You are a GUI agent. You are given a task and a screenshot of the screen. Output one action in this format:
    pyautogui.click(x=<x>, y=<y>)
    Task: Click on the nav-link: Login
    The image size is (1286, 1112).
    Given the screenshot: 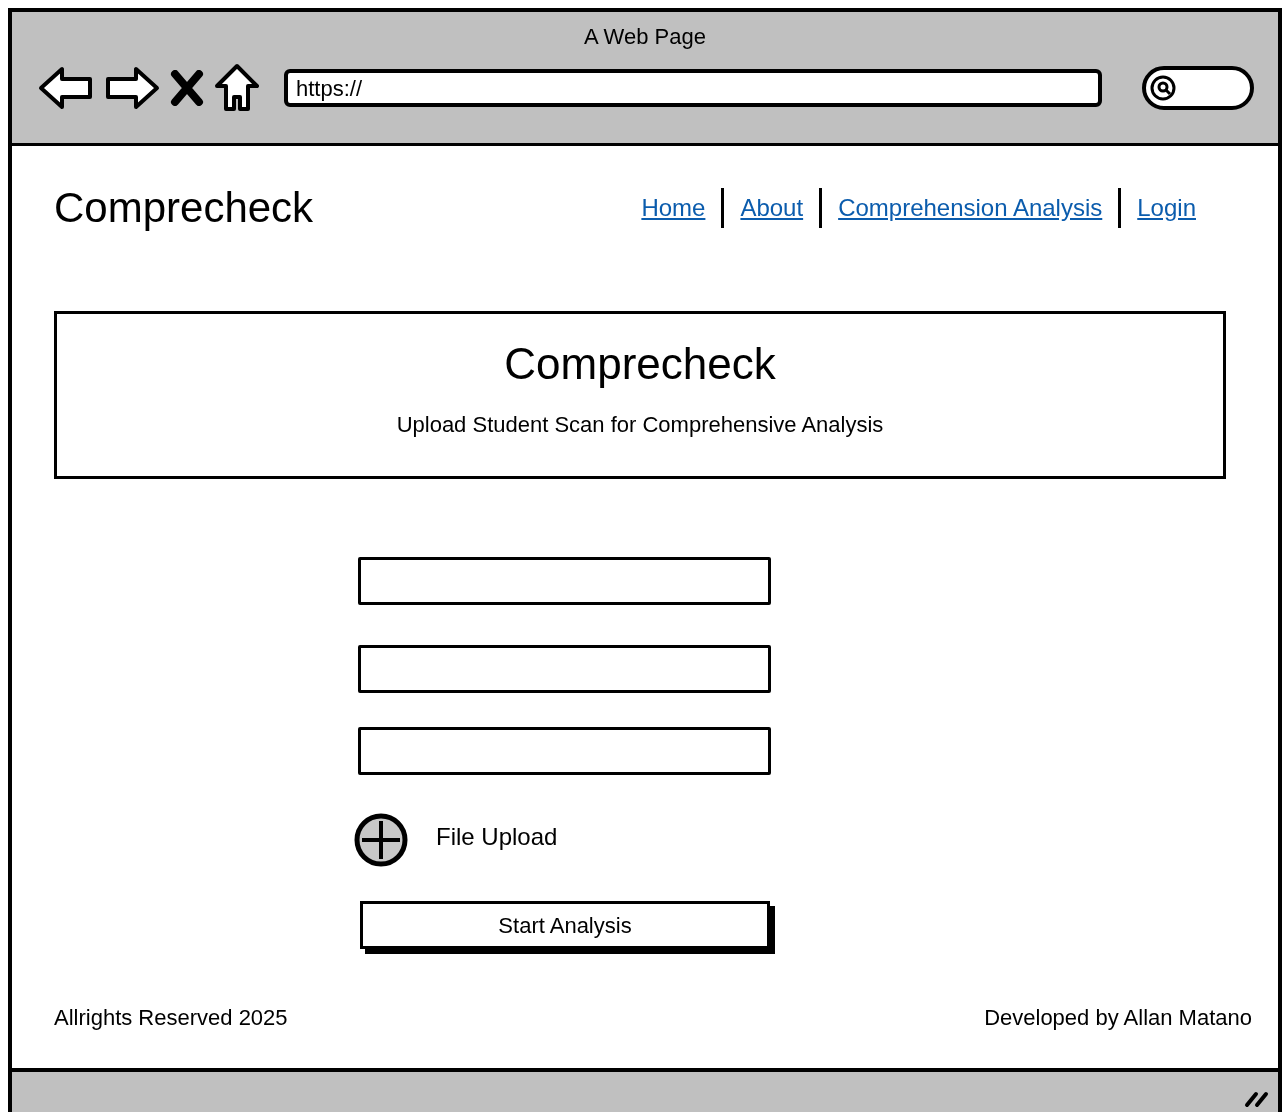 What is the action you would take?
    pyautogui.click(x=1166, y=207)
    